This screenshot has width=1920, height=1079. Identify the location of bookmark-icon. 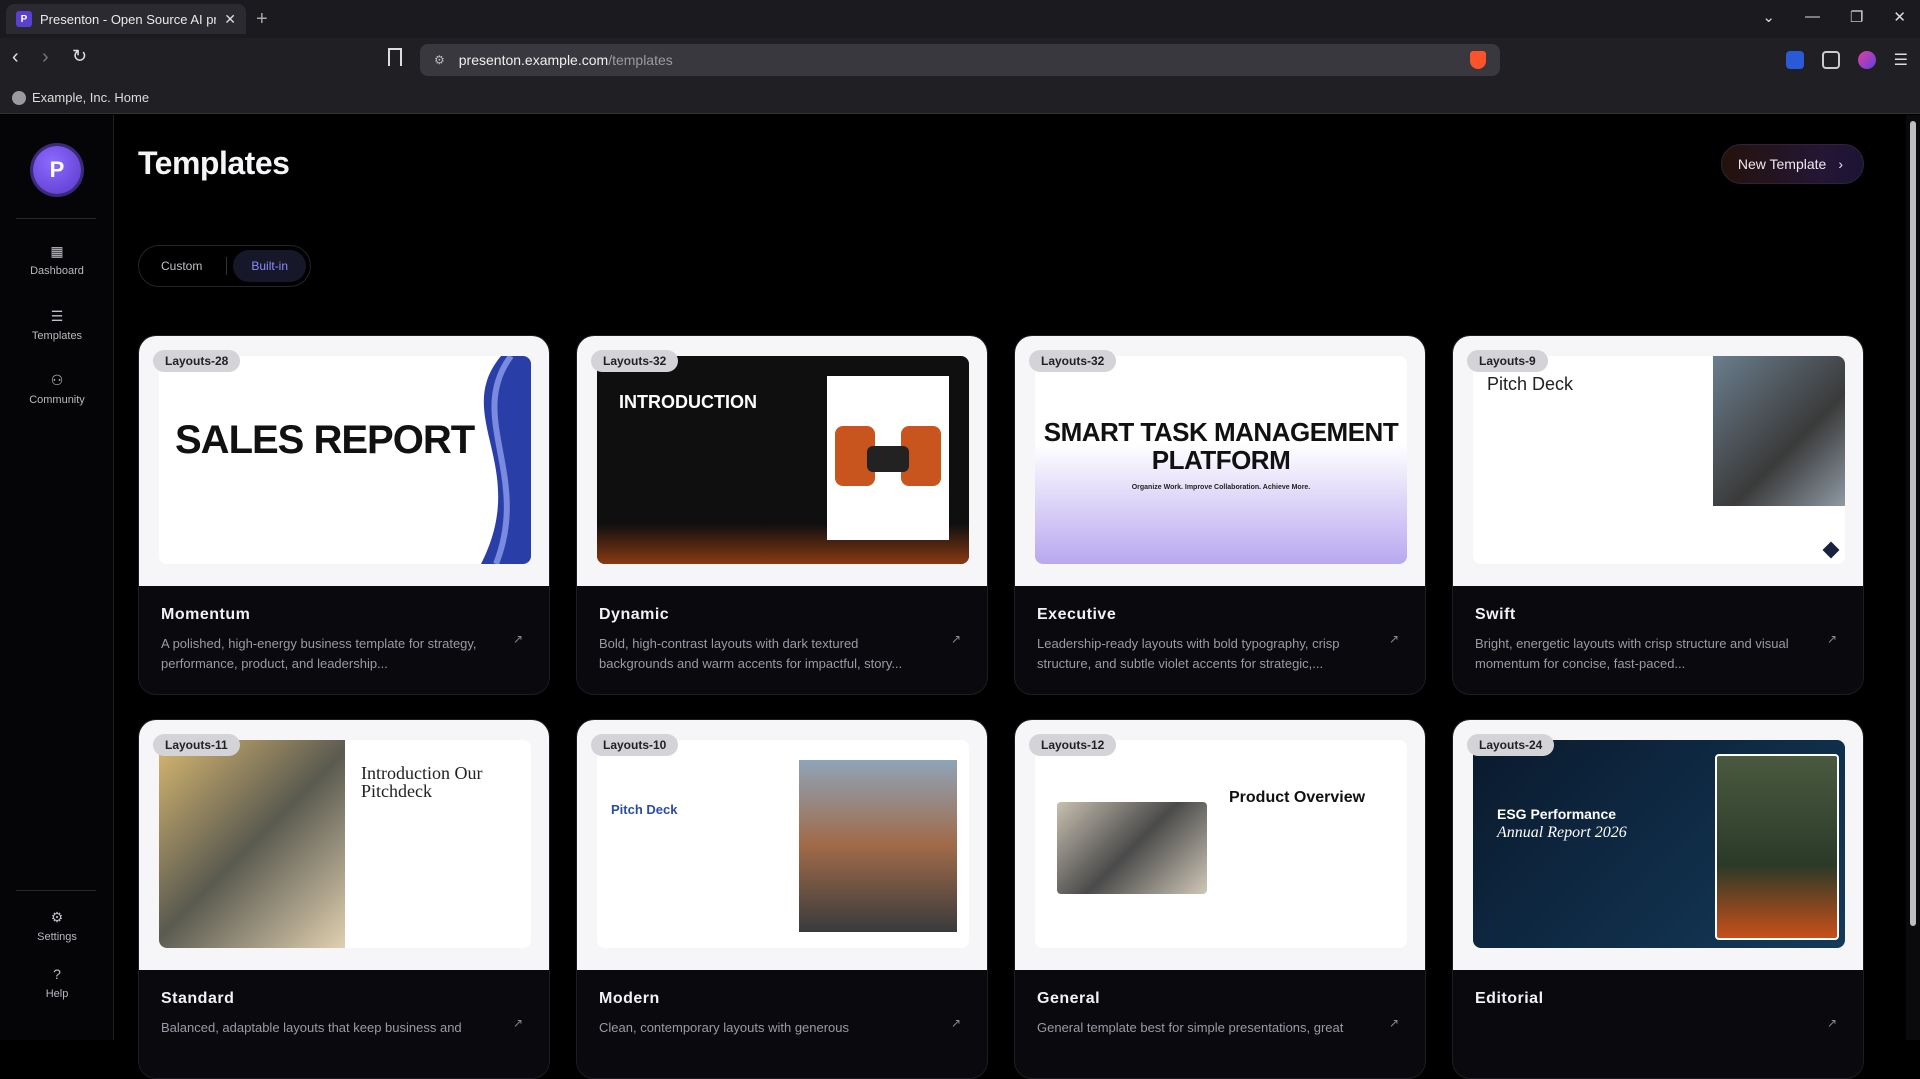
(395, 57).